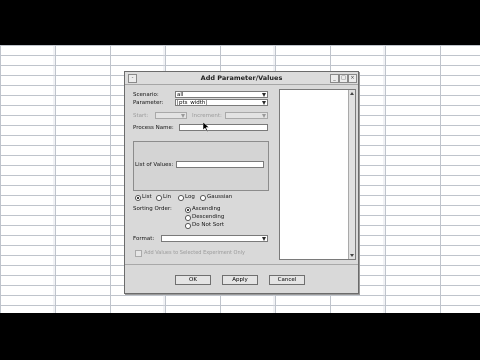 Image resolution: width=480 pixels, height=360 pixels. I want to click on vertical-scrollbar, so click(351, 174).